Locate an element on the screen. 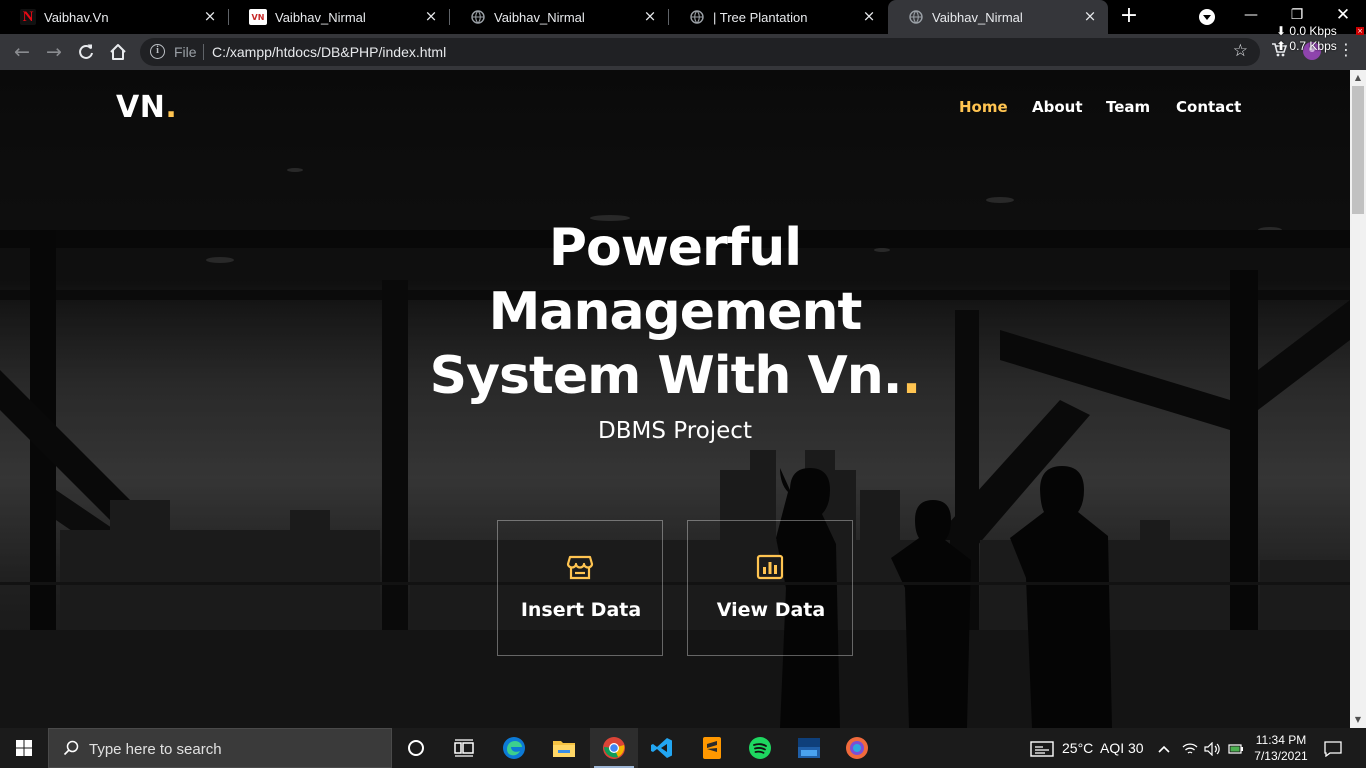 The image size is (1366, 768). more-menu-icon: ⋮ is located at coordinates (1346, 50).